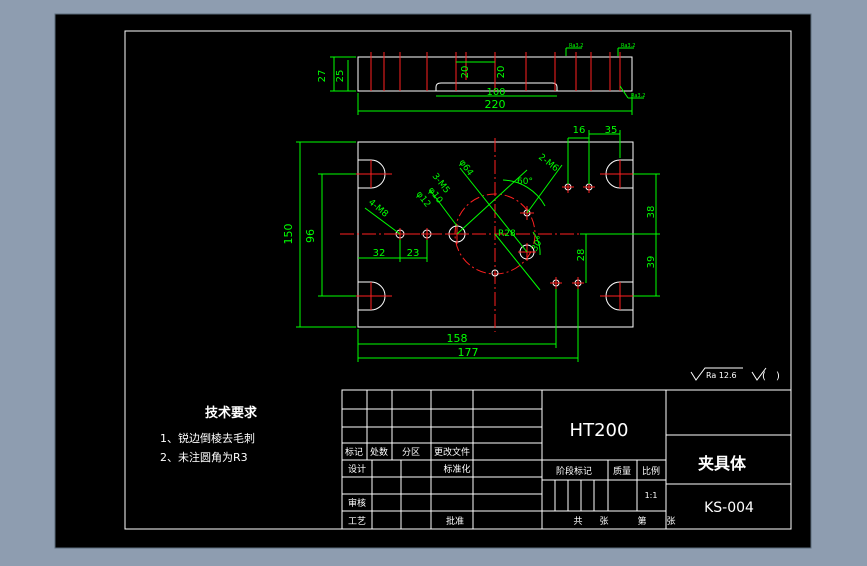 This screenshot has height=566, width=867. Describe the element at coordinates (651, 495) in the screenshot. I see `scale-value: 1:1` at that location.